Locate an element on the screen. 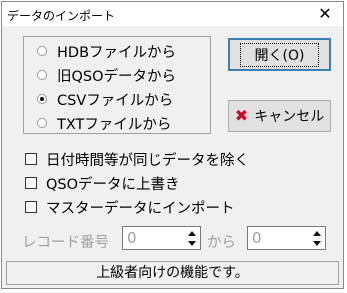  option-label: 日付時間等が同じデータを除く is located at coordinates (147, 160).